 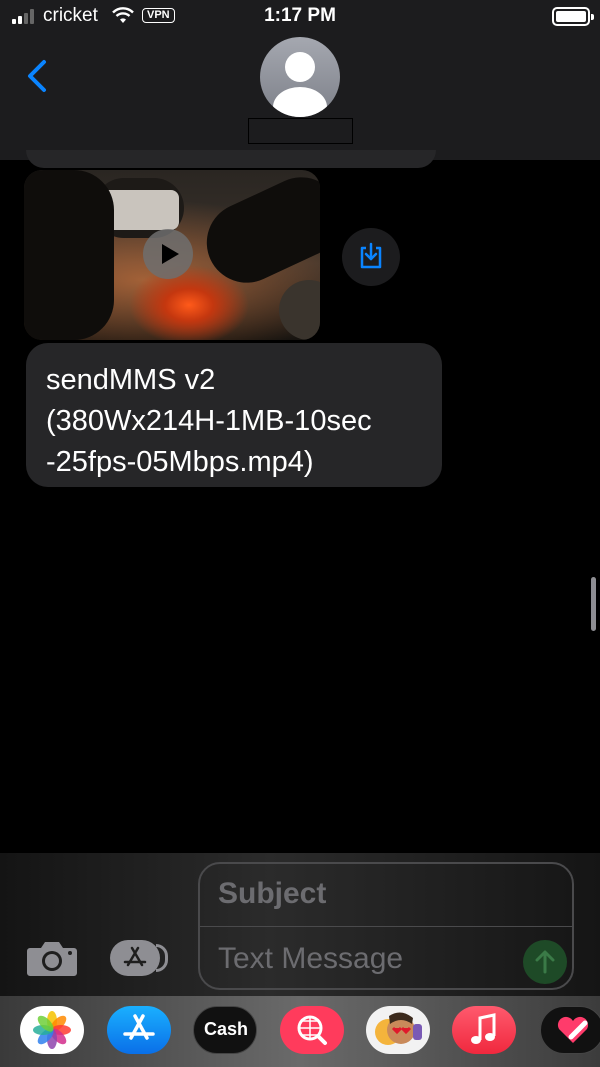 I want to click on save-video-button, so click(x=371, y=257).